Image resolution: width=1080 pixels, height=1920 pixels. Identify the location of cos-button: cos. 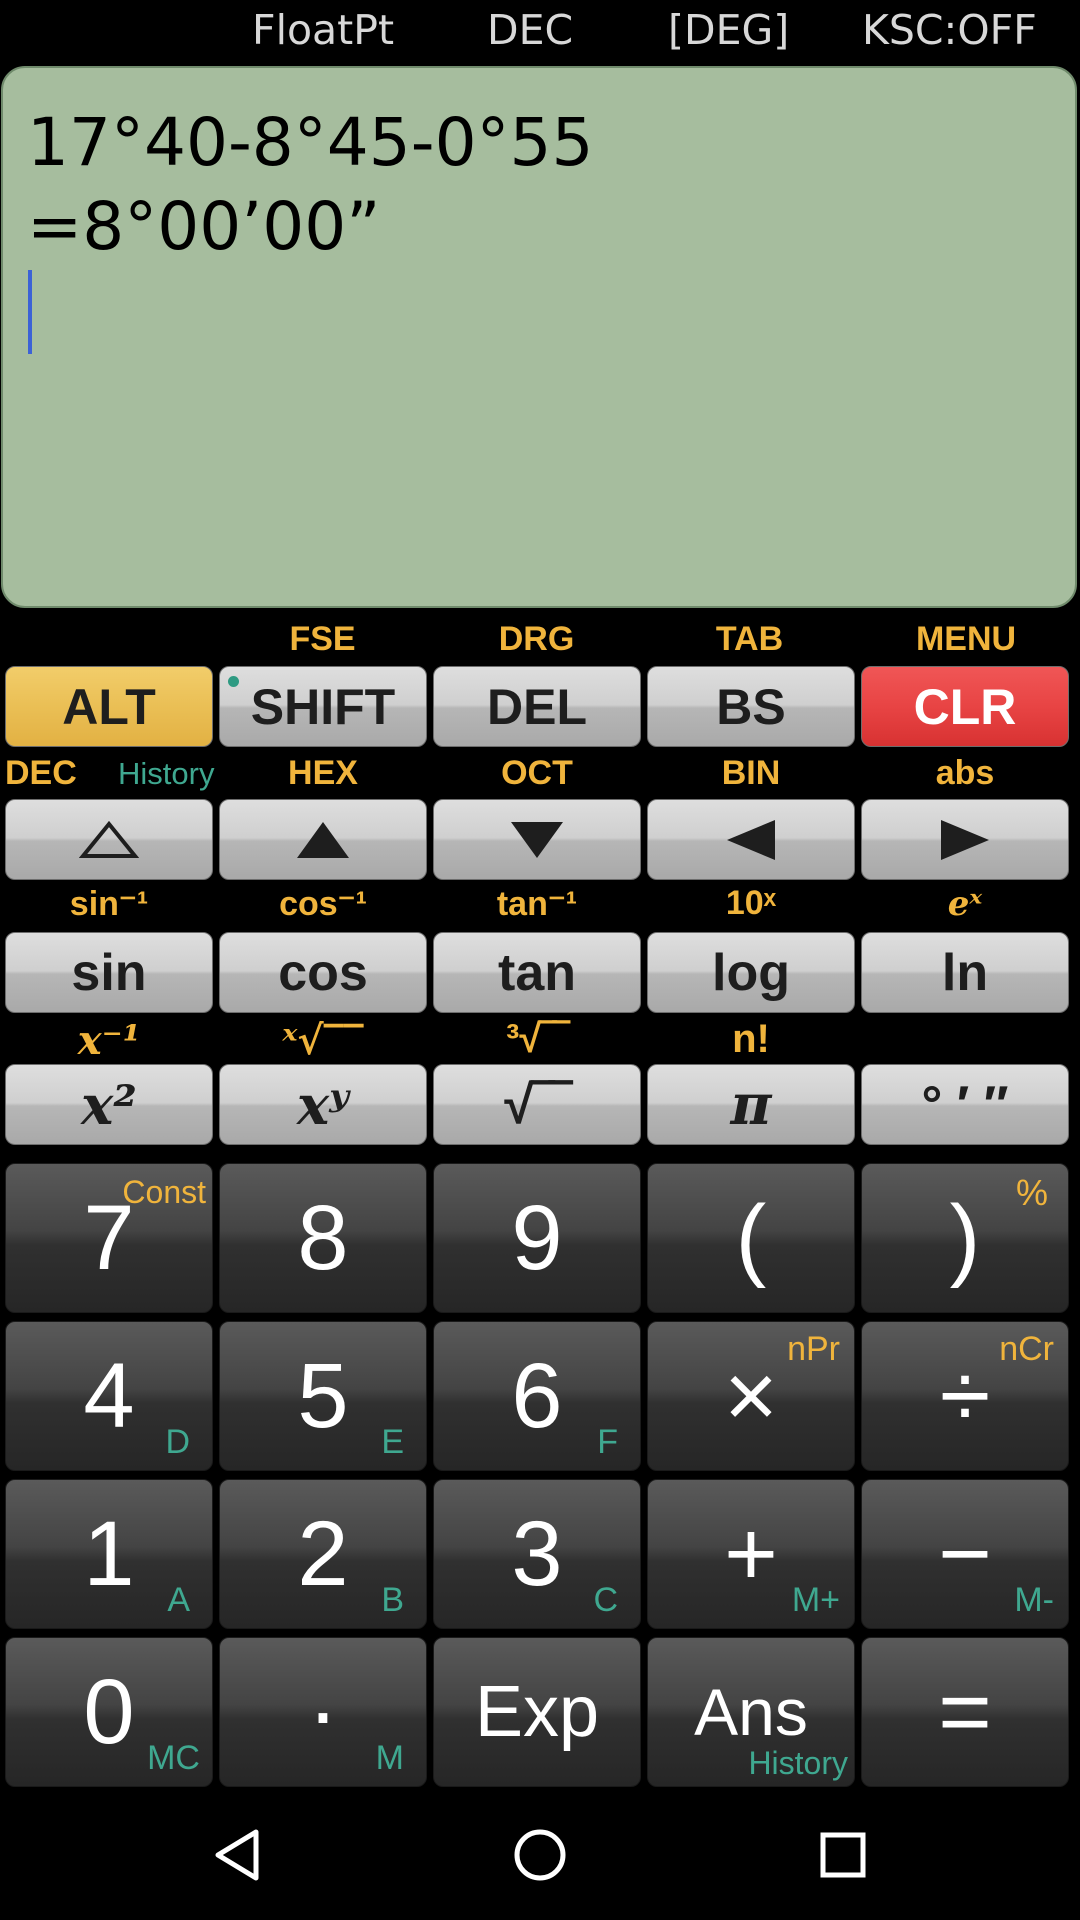
(323, 972).